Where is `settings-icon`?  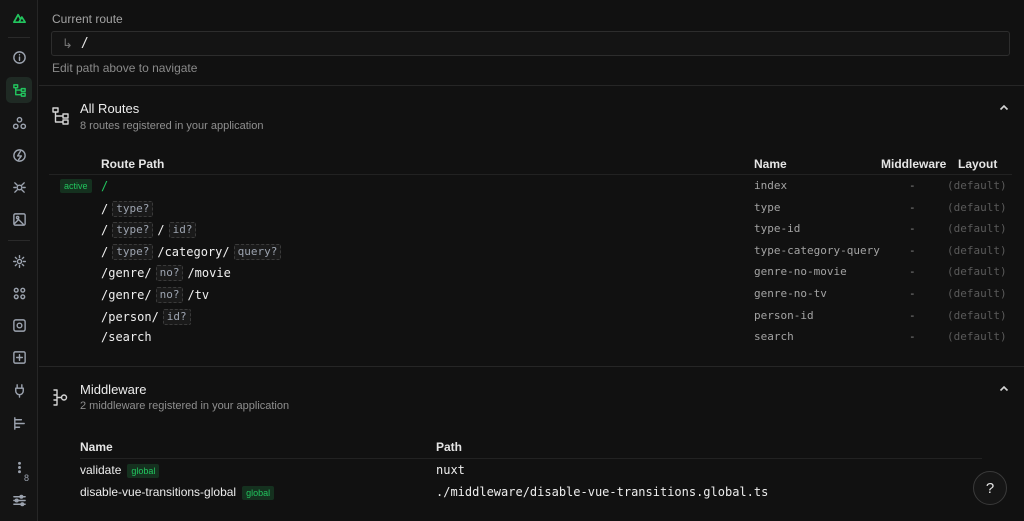 settings-icon is located at coordinates (19, 261).